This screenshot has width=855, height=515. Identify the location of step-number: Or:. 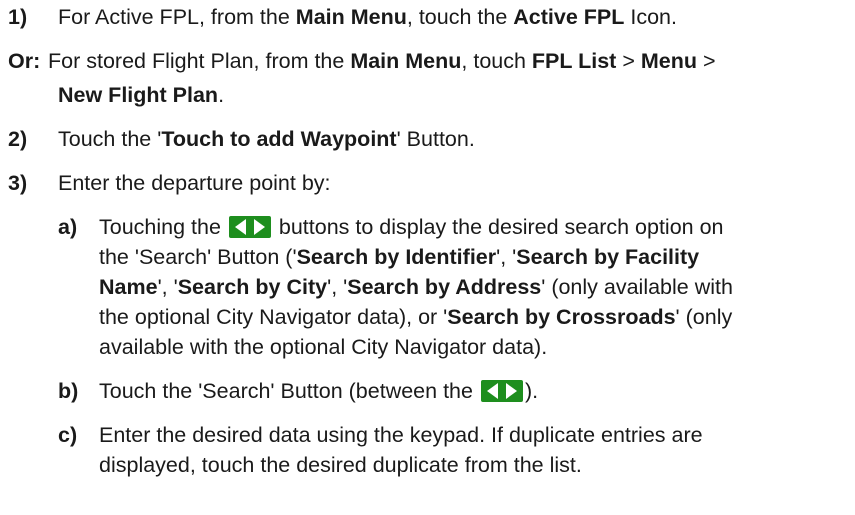
(24, 61).